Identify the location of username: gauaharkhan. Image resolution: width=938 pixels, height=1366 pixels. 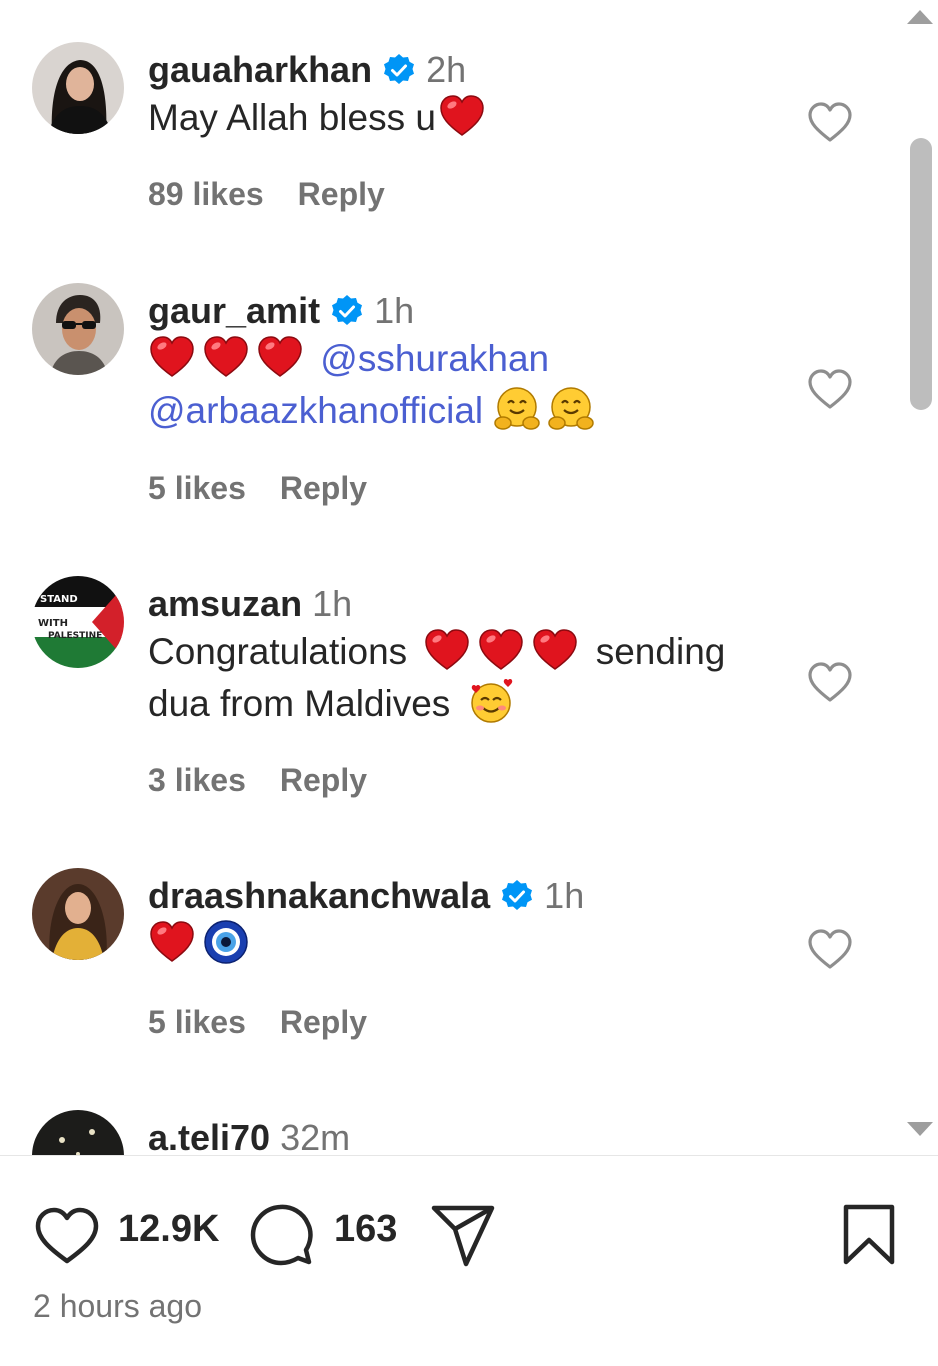
(260, 69).